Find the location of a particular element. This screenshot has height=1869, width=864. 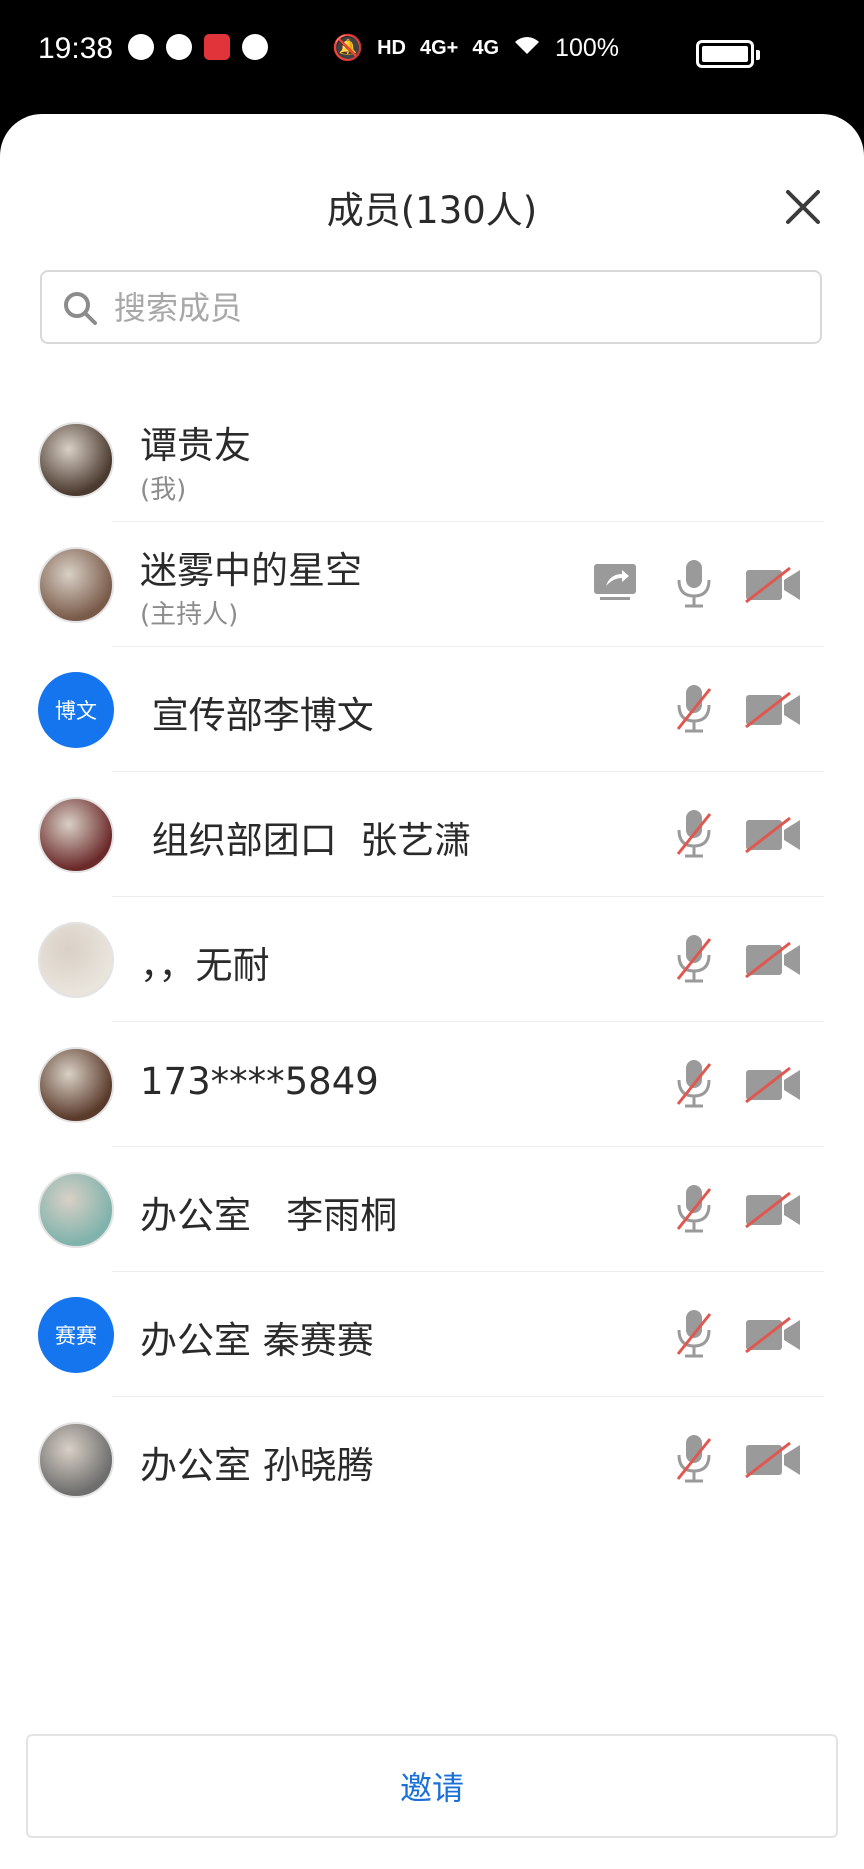

search-box is located at coordinates (431, 307).